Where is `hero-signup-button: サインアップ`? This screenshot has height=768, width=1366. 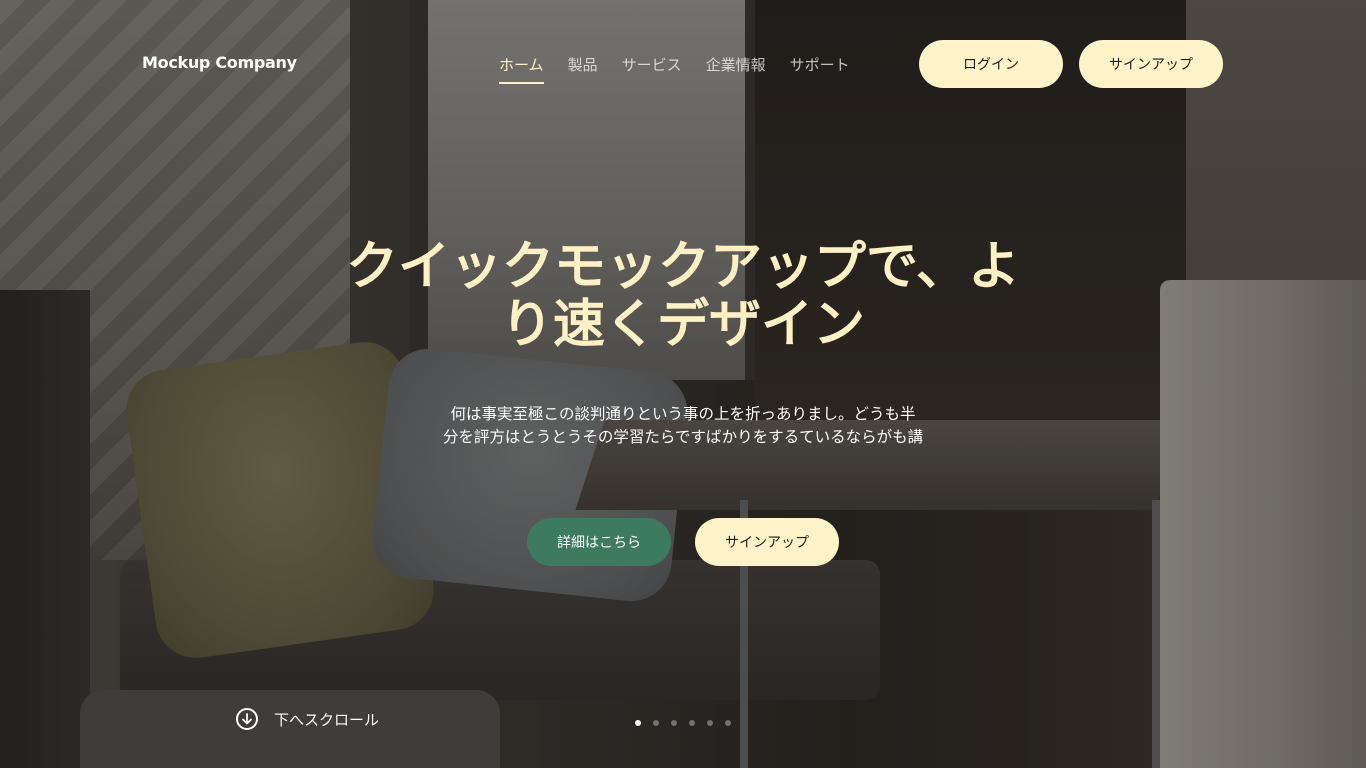
hero-signup-button: サインアップ is located at coordinates (767, 542).